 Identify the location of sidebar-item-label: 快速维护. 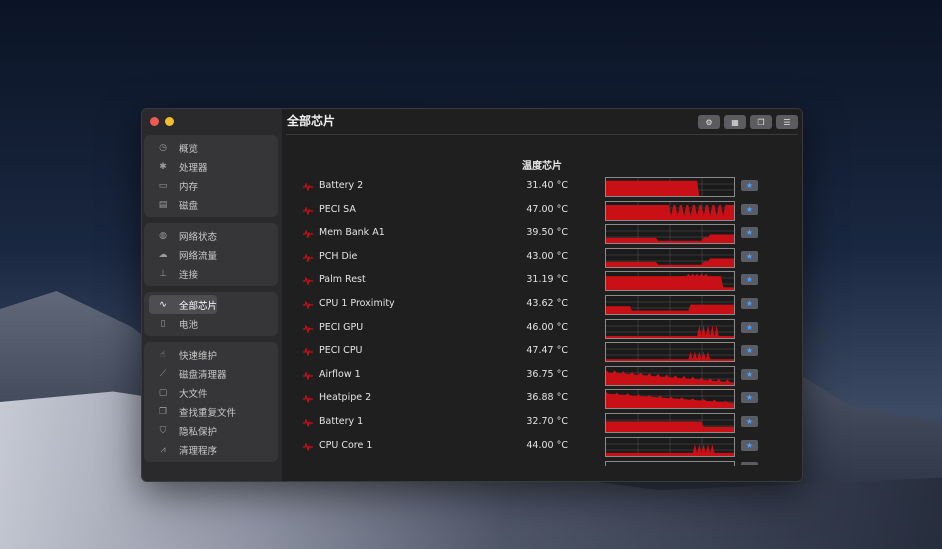
(198, 356).